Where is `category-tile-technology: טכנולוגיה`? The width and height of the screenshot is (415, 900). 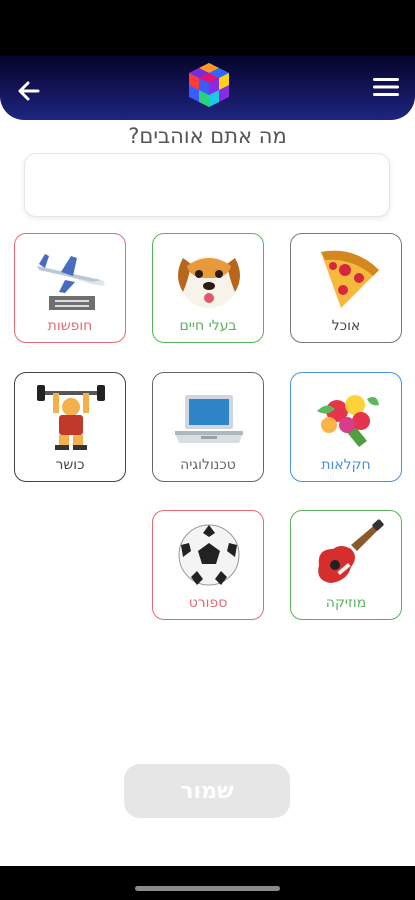
category-tile-technology: טכנולוגיה is located at coordinates (208, 427).